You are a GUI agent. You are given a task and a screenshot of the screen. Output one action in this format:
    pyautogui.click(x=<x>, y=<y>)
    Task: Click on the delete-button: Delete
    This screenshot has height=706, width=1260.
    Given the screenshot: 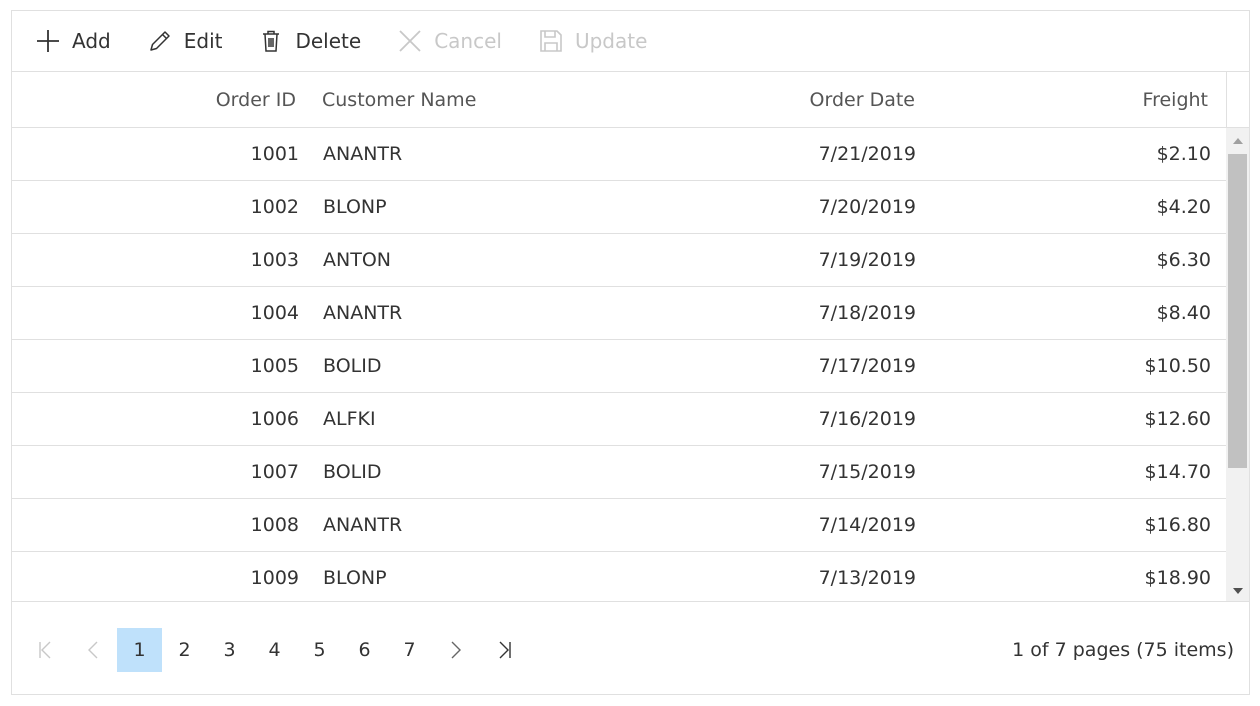 What is the action you would take?
    pyautogui.click(x=309, y=41)
    